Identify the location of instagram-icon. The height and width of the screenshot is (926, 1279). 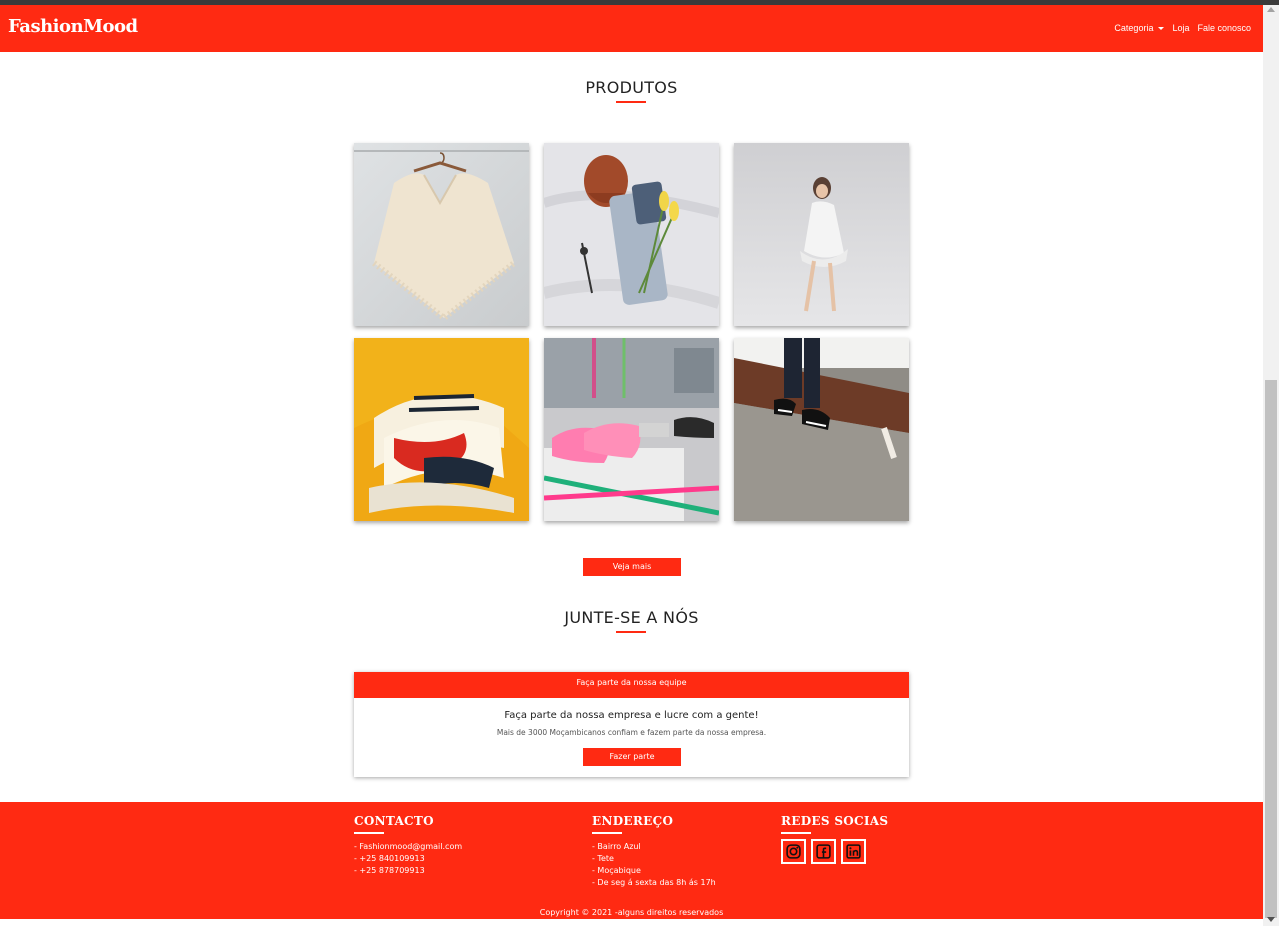
(793, 851).